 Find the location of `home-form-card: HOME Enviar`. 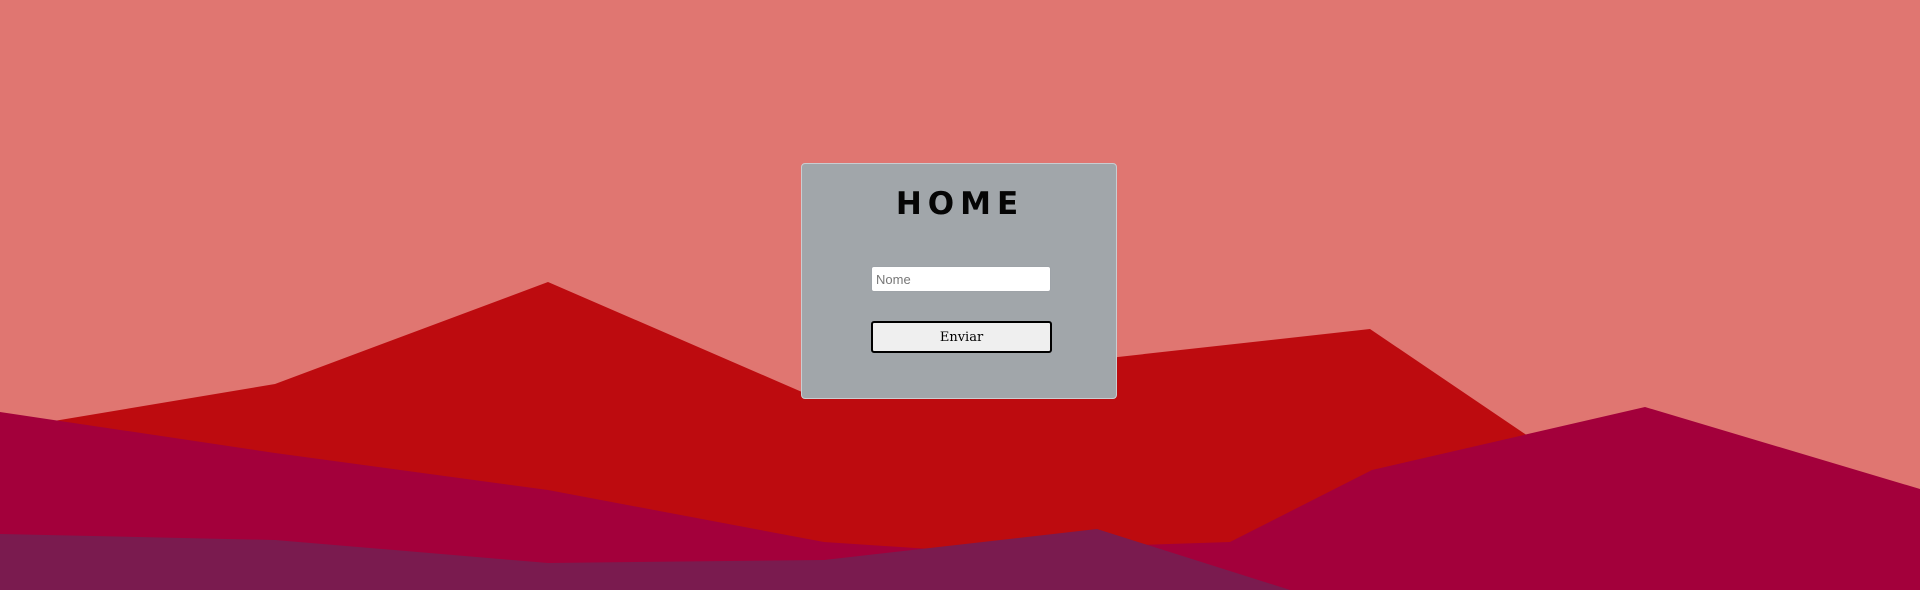

home-form-card: HOME Enviar is located at coordinates (959, 281).